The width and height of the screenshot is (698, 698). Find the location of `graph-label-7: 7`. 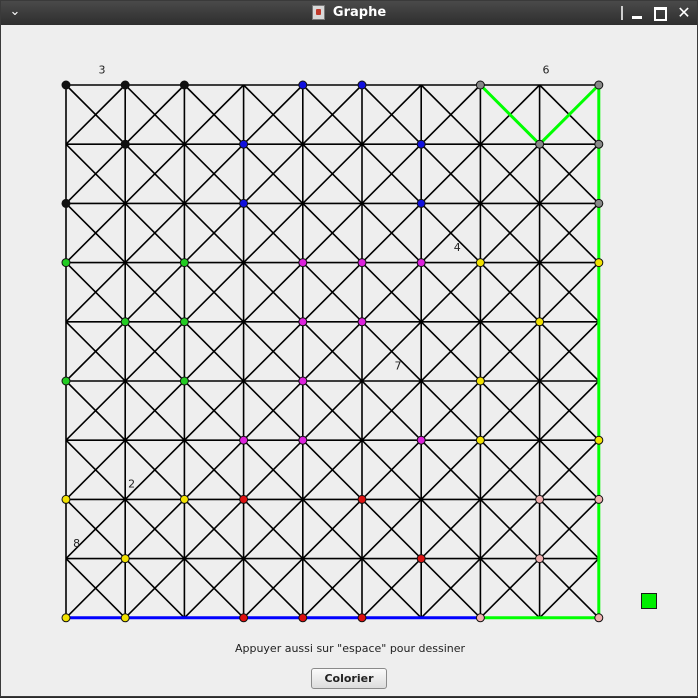

graph-label-7: 7 is located at coordinates (398, 365).